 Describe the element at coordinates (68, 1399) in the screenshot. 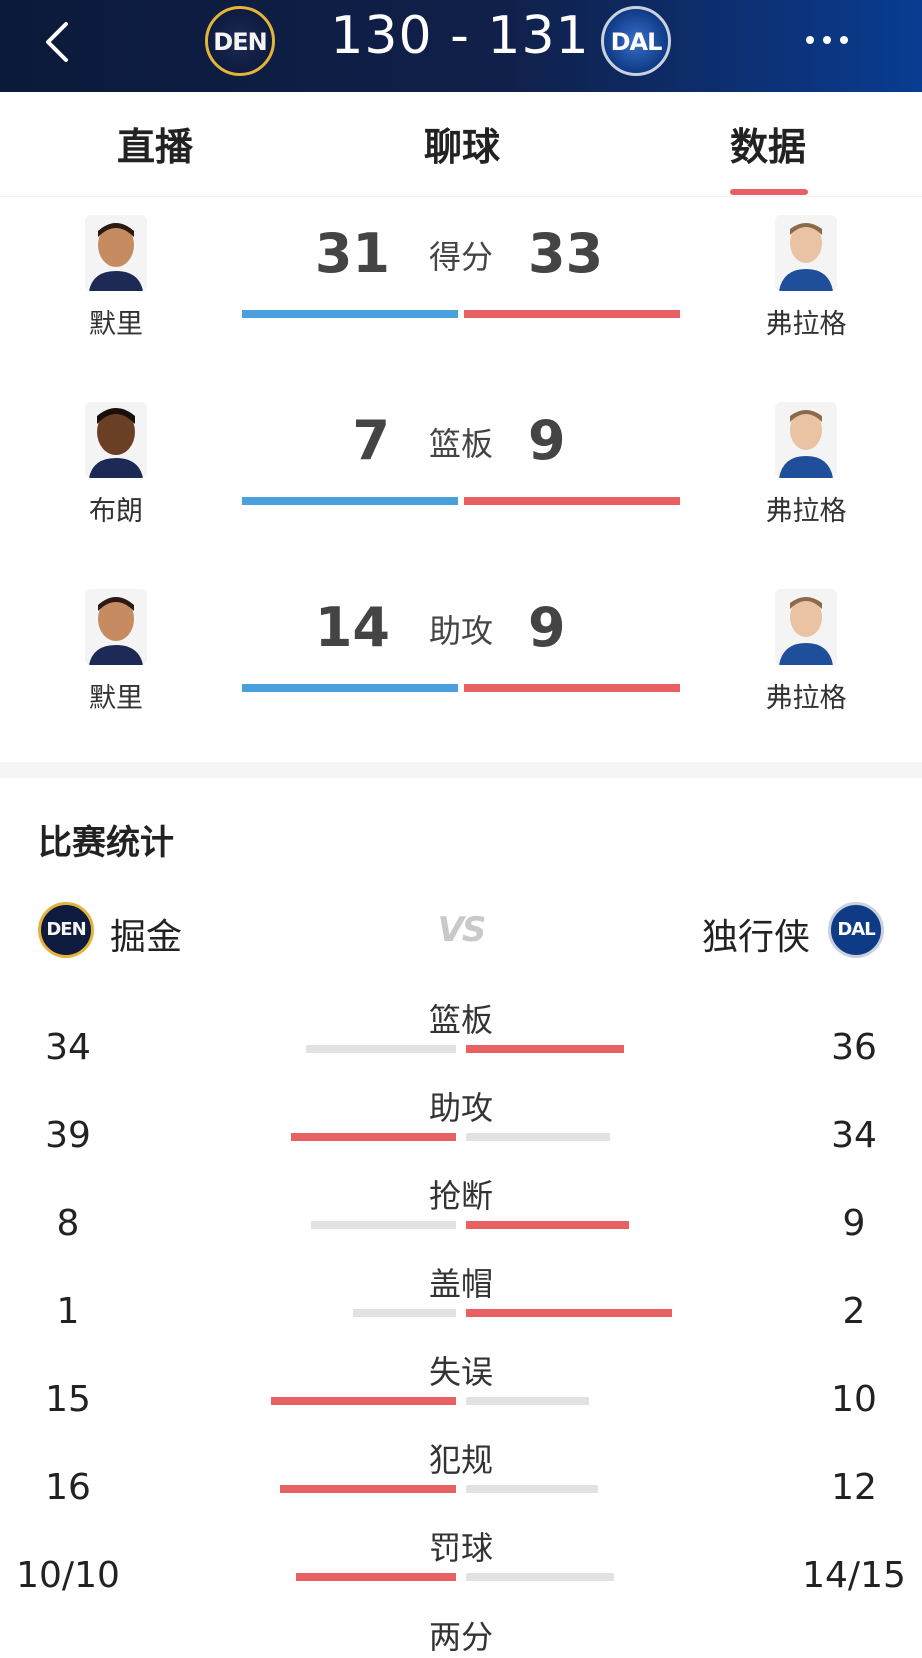

I see `home-stat-value: 15` at that location.